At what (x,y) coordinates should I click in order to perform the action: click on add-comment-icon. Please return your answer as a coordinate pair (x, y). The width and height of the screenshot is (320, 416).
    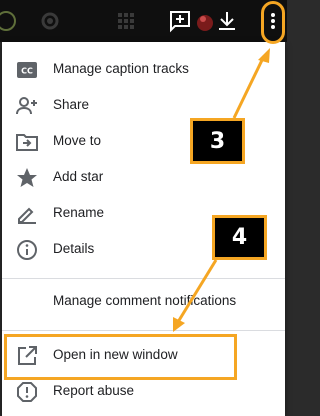
    Looking at the image, I should click on (180, 21).